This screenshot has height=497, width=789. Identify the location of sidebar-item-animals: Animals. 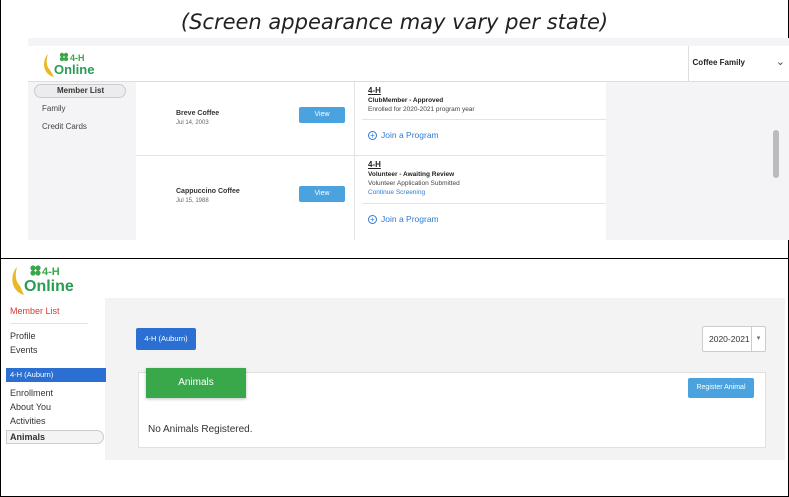
(55, 437).